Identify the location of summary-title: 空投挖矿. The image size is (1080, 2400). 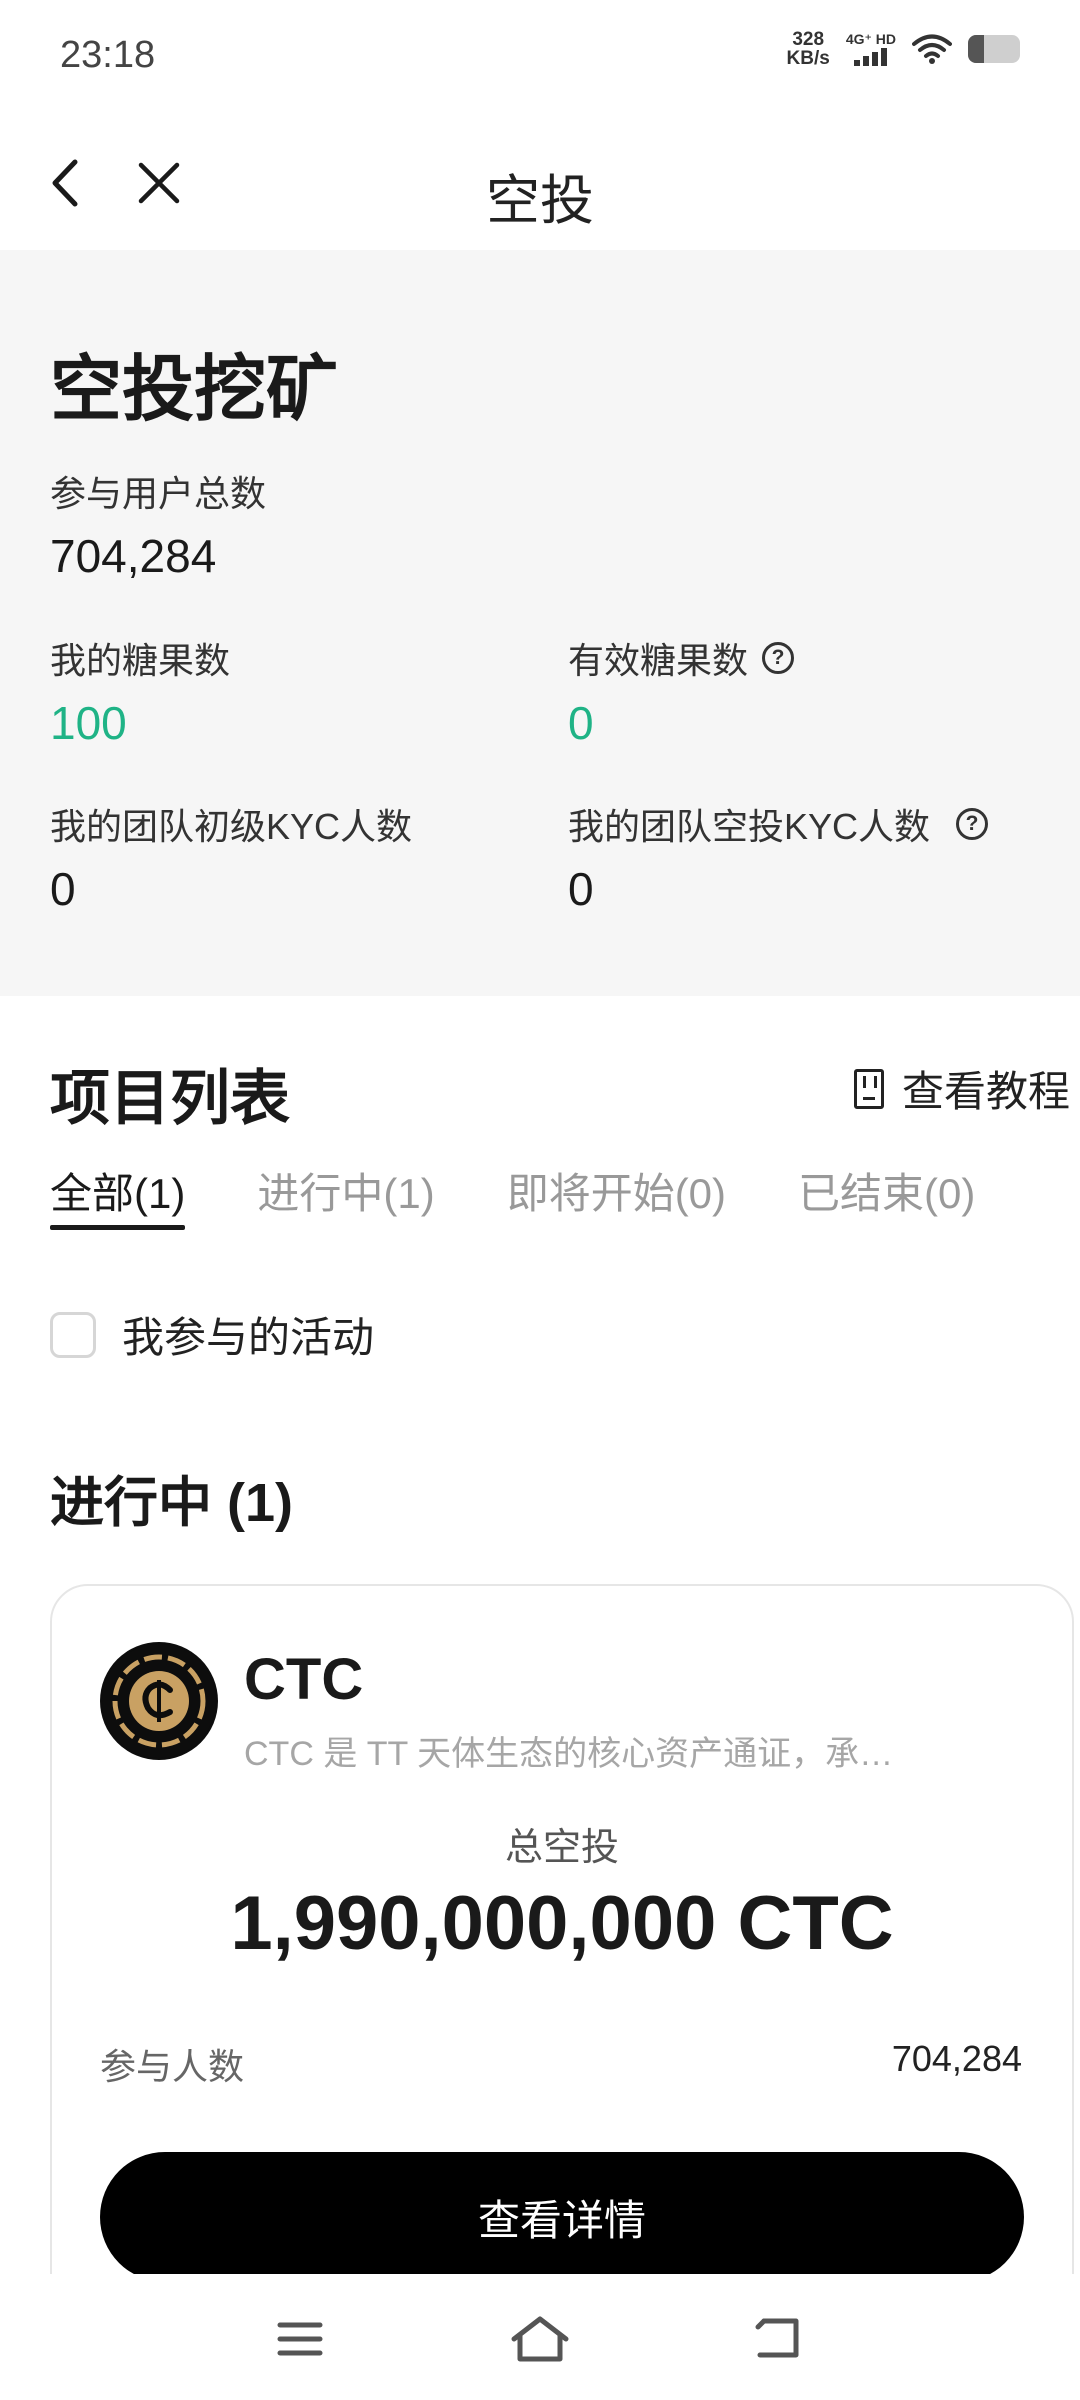
(194, 390).